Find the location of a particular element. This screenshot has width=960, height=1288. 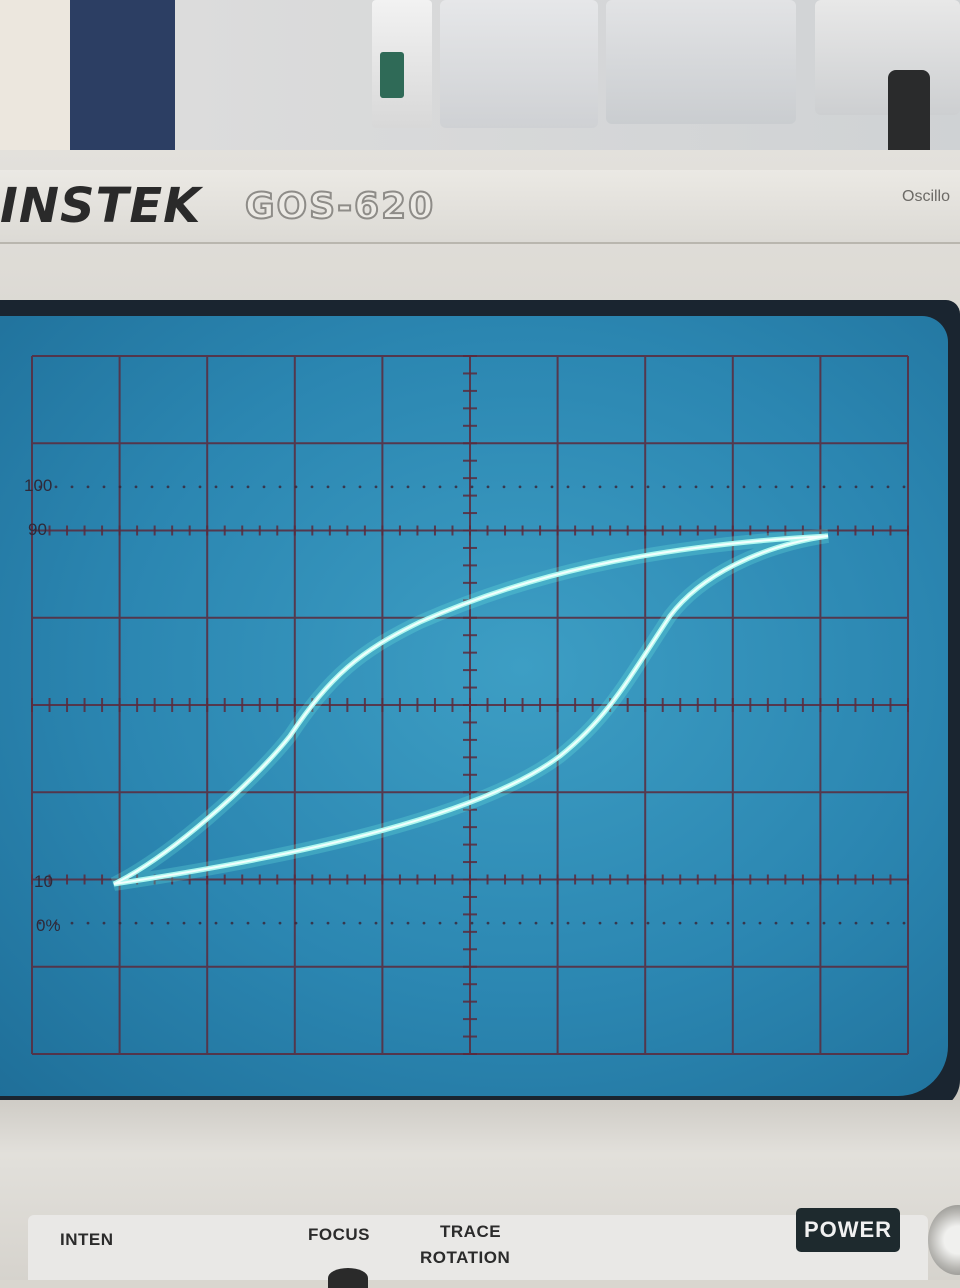

brand-caption: Oscillo is located at coordinates (926, 196).